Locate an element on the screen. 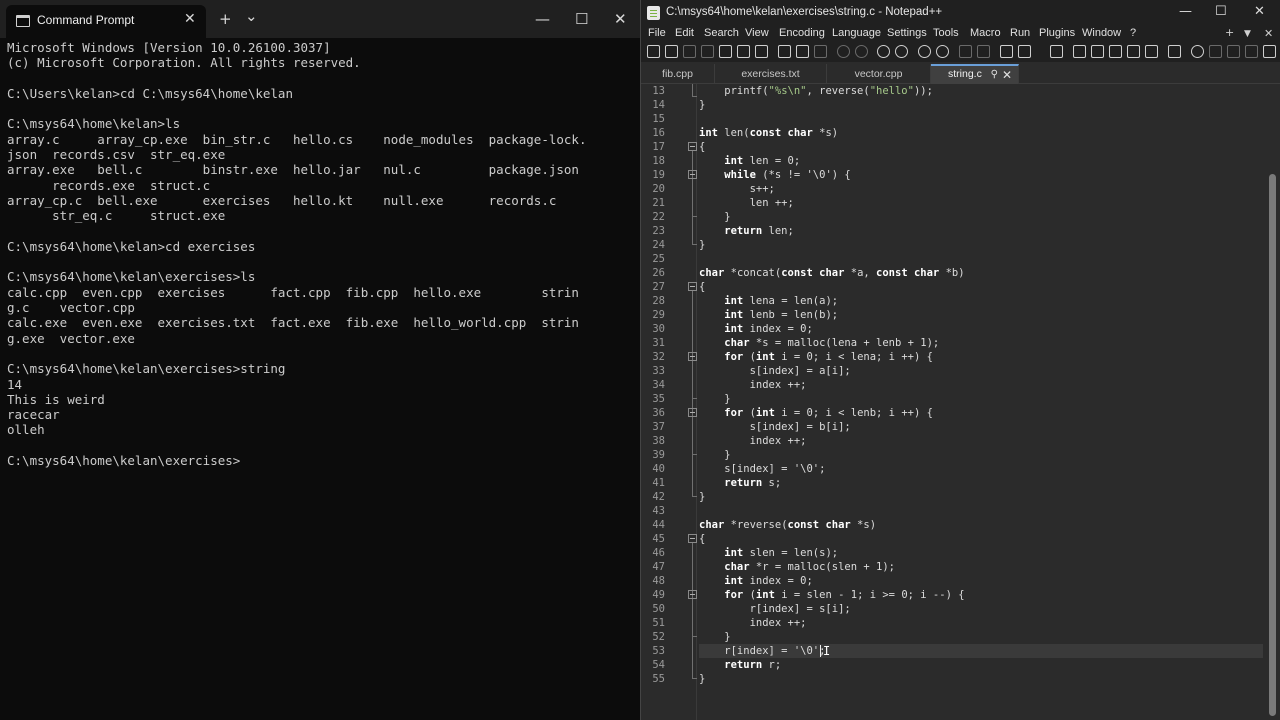 This screenshot has height=720, width=1280. save-macro-icon is located at coordinates (1269, 51).